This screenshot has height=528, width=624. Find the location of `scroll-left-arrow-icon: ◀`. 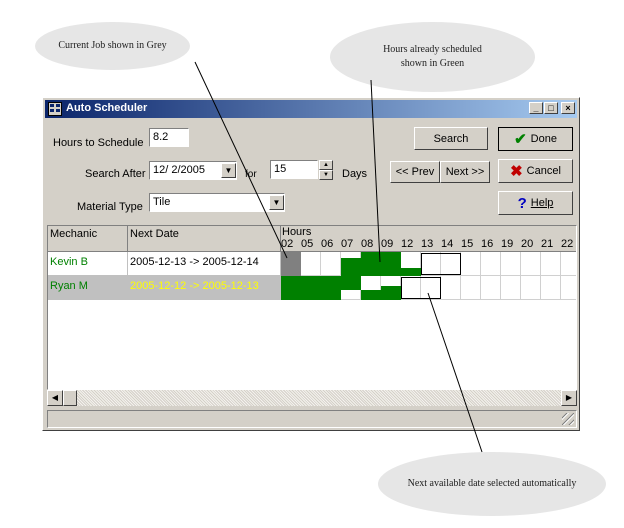

scroll-left-arrow-icon: ◀ is located at coordinates (55, 398).